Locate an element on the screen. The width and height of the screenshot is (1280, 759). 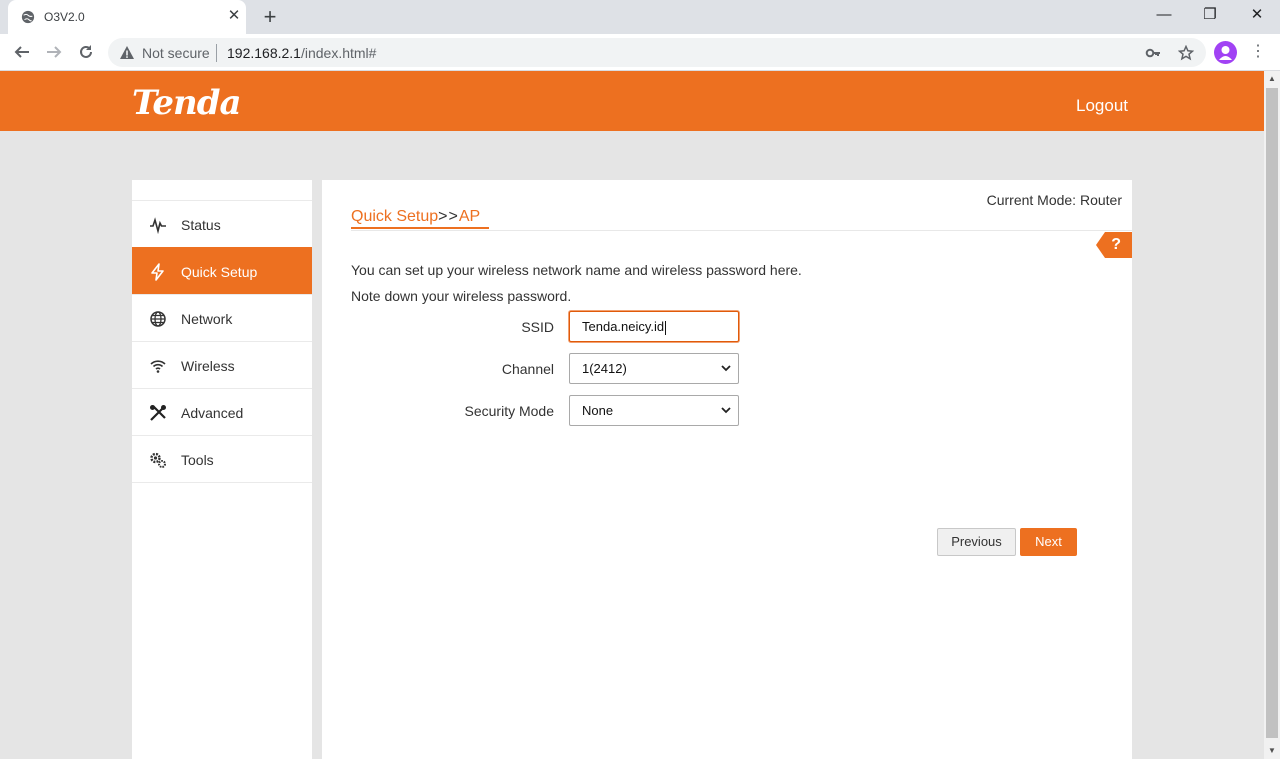
breadcrumb-section: Quick Setup is located at coordinates (394, 216).